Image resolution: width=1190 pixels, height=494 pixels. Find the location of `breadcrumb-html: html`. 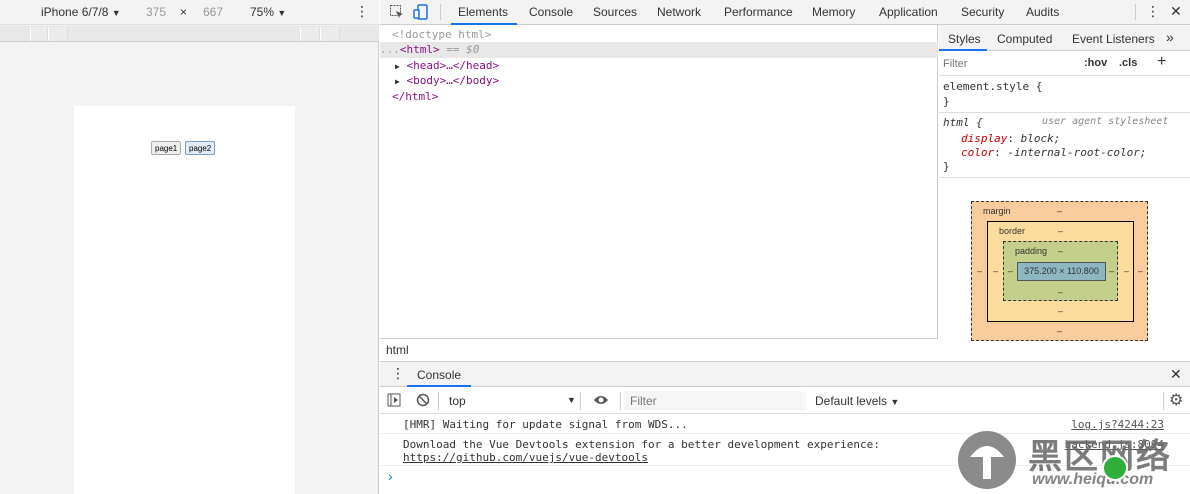

breadcrumb-html: html is located at coordinates (397, 350).